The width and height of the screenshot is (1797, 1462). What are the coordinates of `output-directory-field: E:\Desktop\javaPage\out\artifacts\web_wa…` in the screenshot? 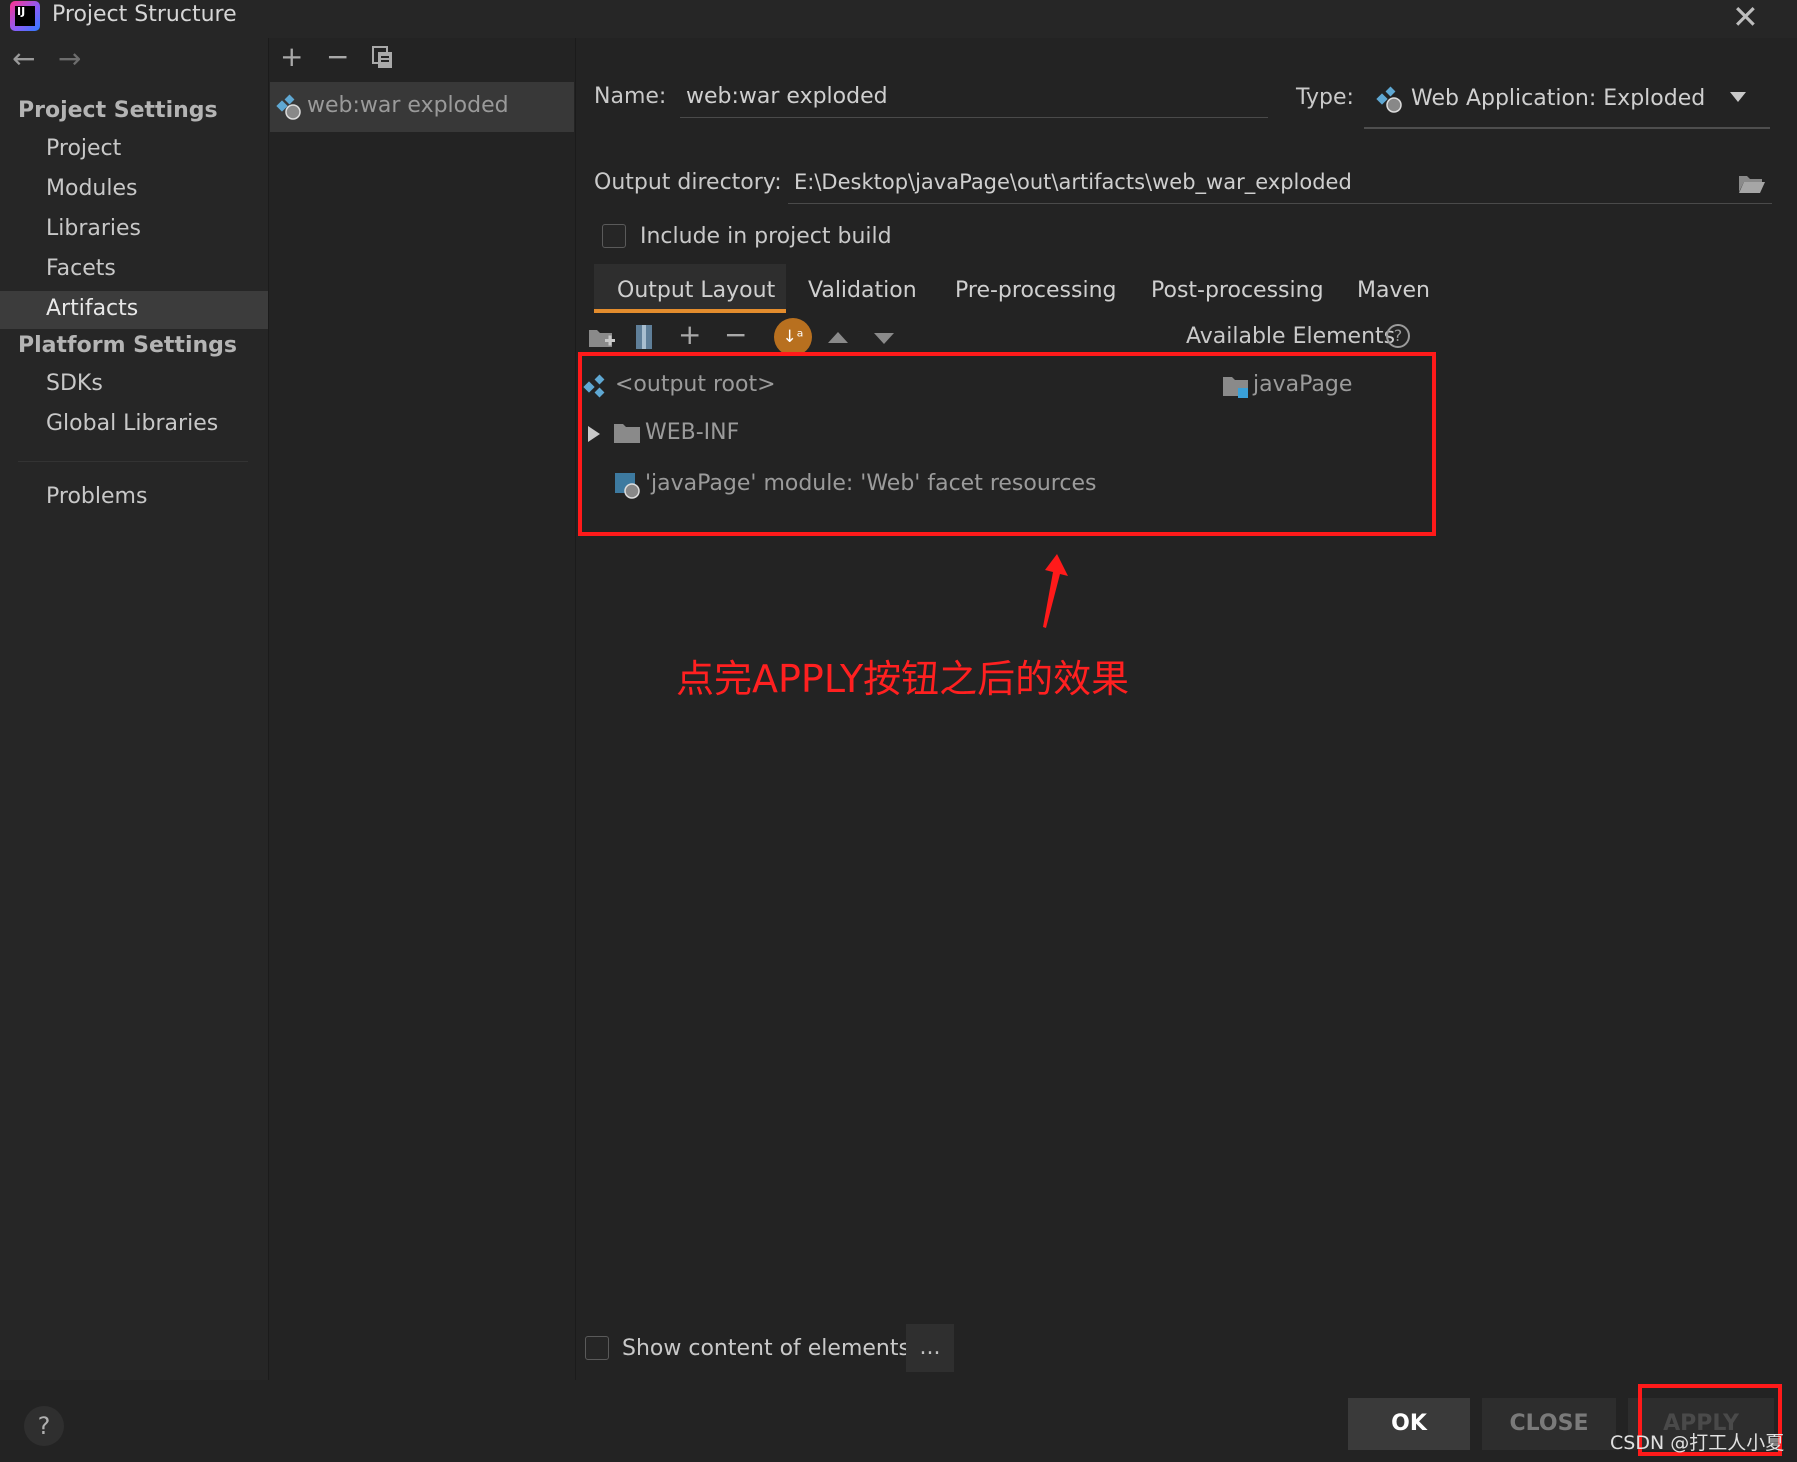 It's located at (1073, 182).